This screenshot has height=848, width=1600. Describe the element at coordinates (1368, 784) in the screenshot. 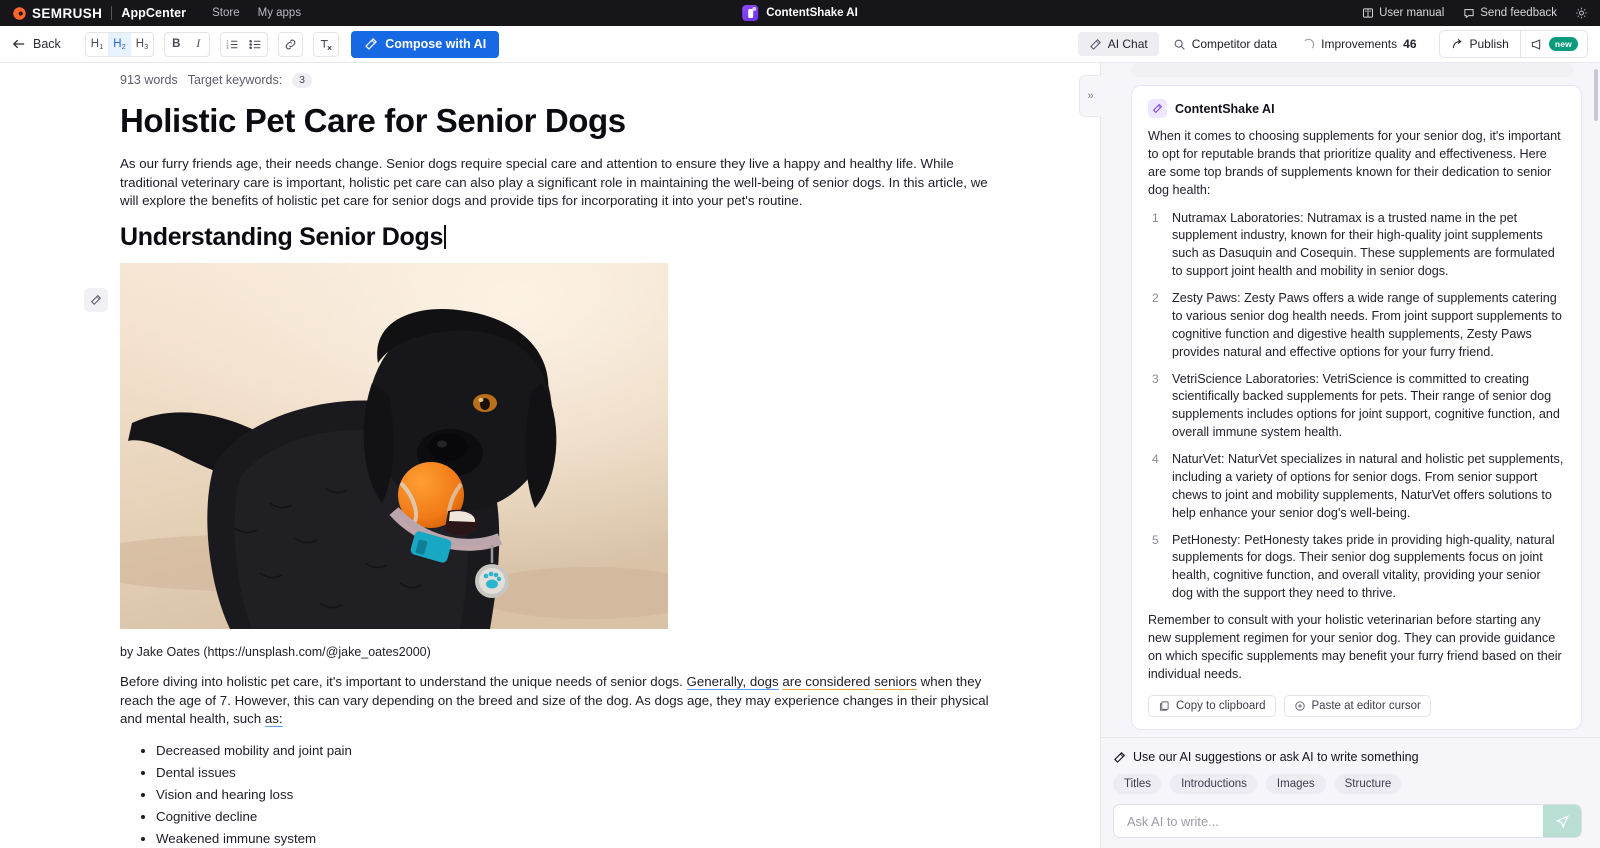

I see `chip-structure: Structure` at that location.